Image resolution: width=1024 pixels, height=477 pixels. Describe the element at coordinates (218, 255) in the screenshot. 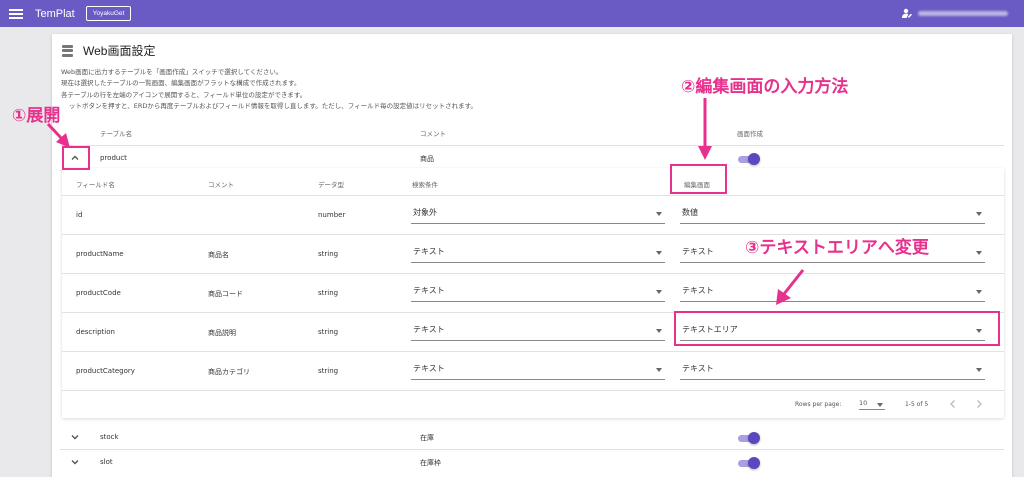

I see `field-comment: 商品名` at that location.